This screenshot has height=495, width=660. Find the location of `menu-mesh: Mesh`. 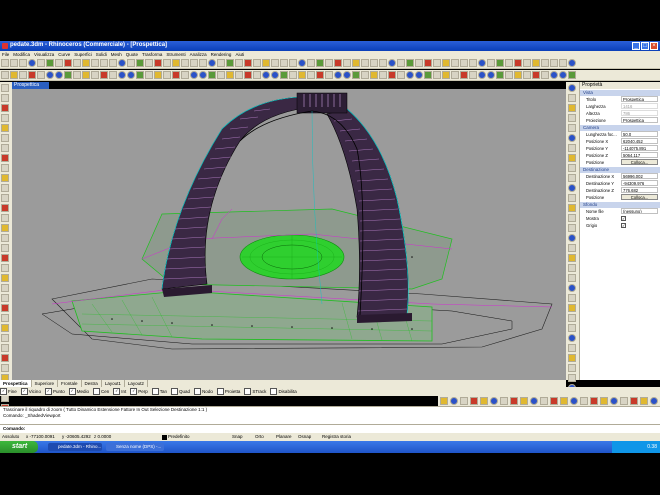

menu-mesh: Mesh is located at coordinates (116, 54).